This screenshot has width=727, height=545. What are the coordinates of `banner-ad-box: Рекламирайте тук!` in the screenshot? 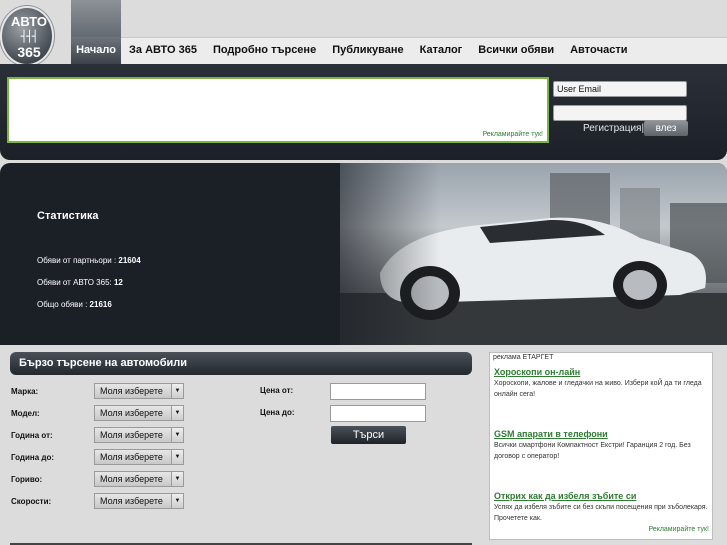 It's located at (278, 110).